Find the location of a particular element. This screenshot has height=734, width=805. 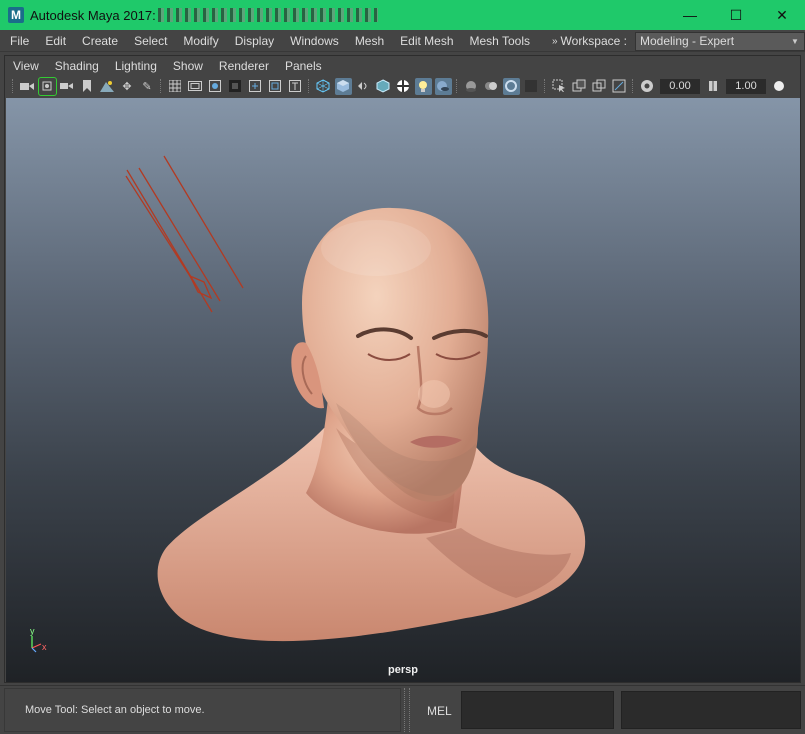

directional-light-icon is located at coordinates (184, 234).